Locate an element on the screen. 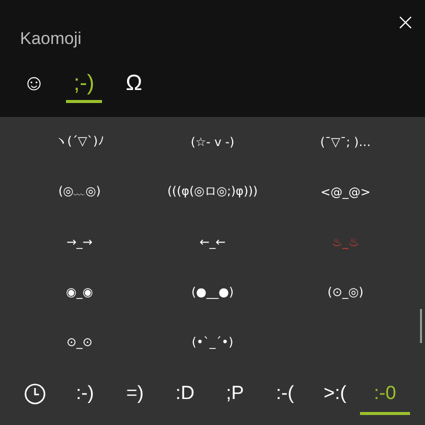  kaomoji-item: (⊙_◎) is located at coordinates (345, 291).